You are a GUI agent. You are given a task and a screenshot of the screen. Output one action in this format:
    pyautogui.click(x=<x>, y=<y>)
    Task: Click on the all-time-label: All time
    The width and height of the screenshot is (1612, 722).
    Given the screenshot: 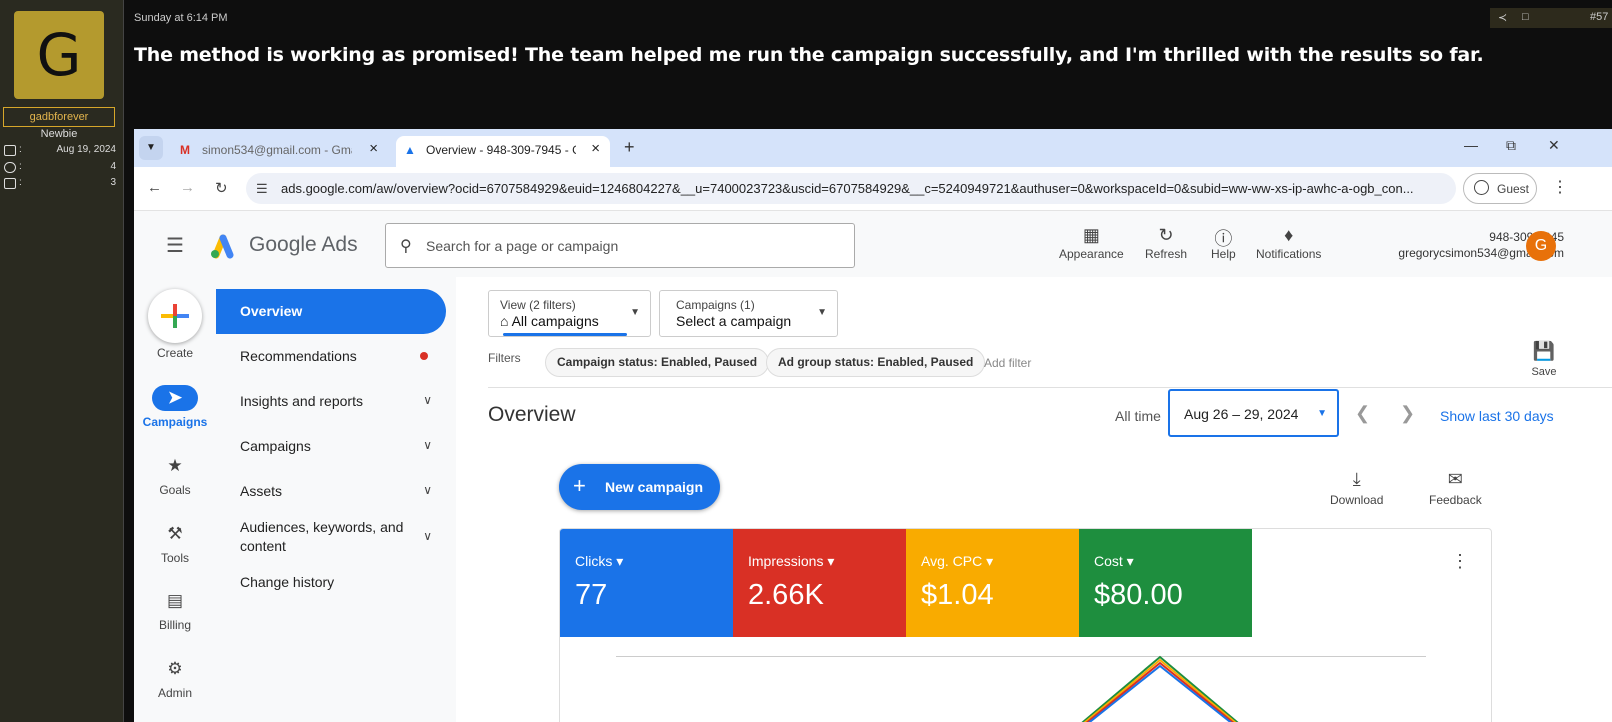 What is the action you would take?
    pyautogui.click(x=1138, y=416)
    